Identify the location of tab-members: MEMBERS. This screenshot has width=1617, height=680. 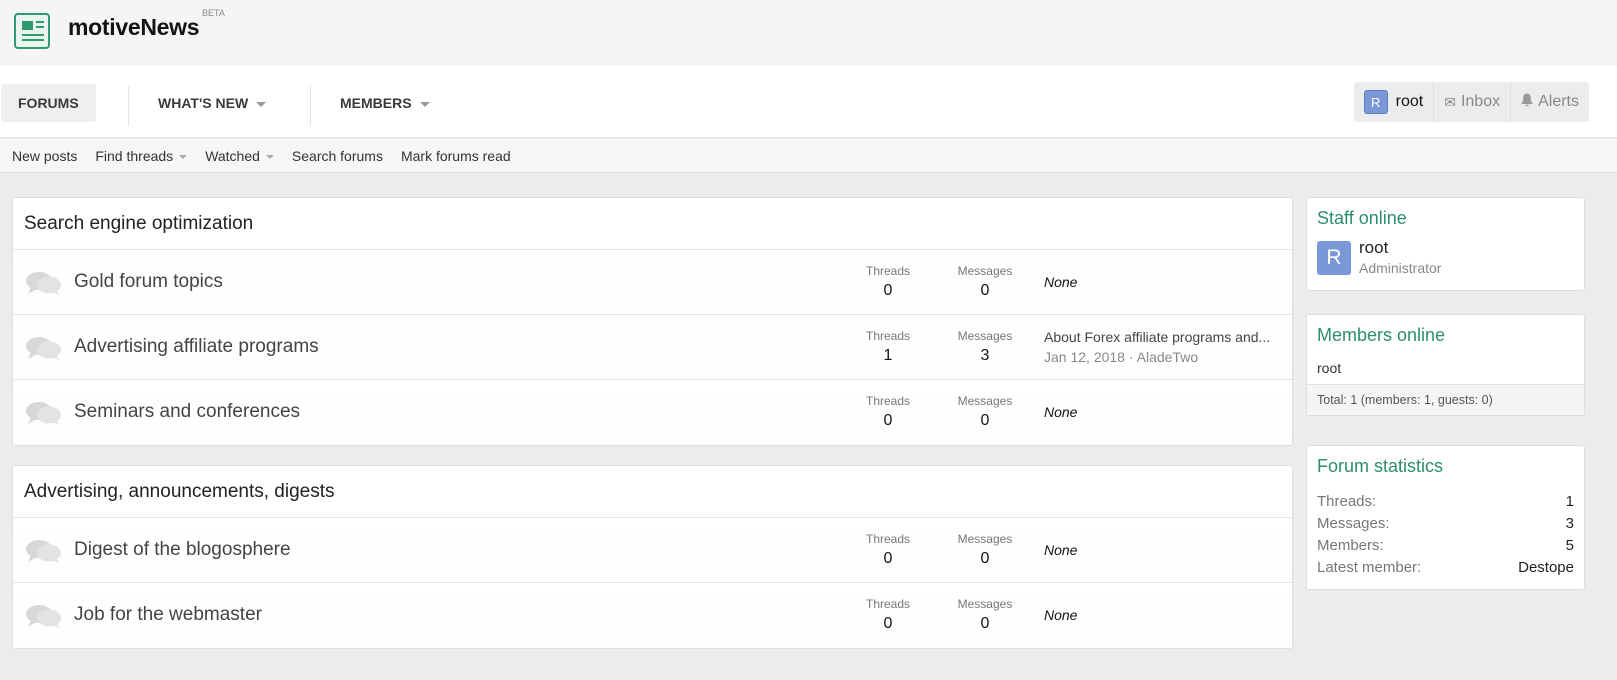
(385, 103).